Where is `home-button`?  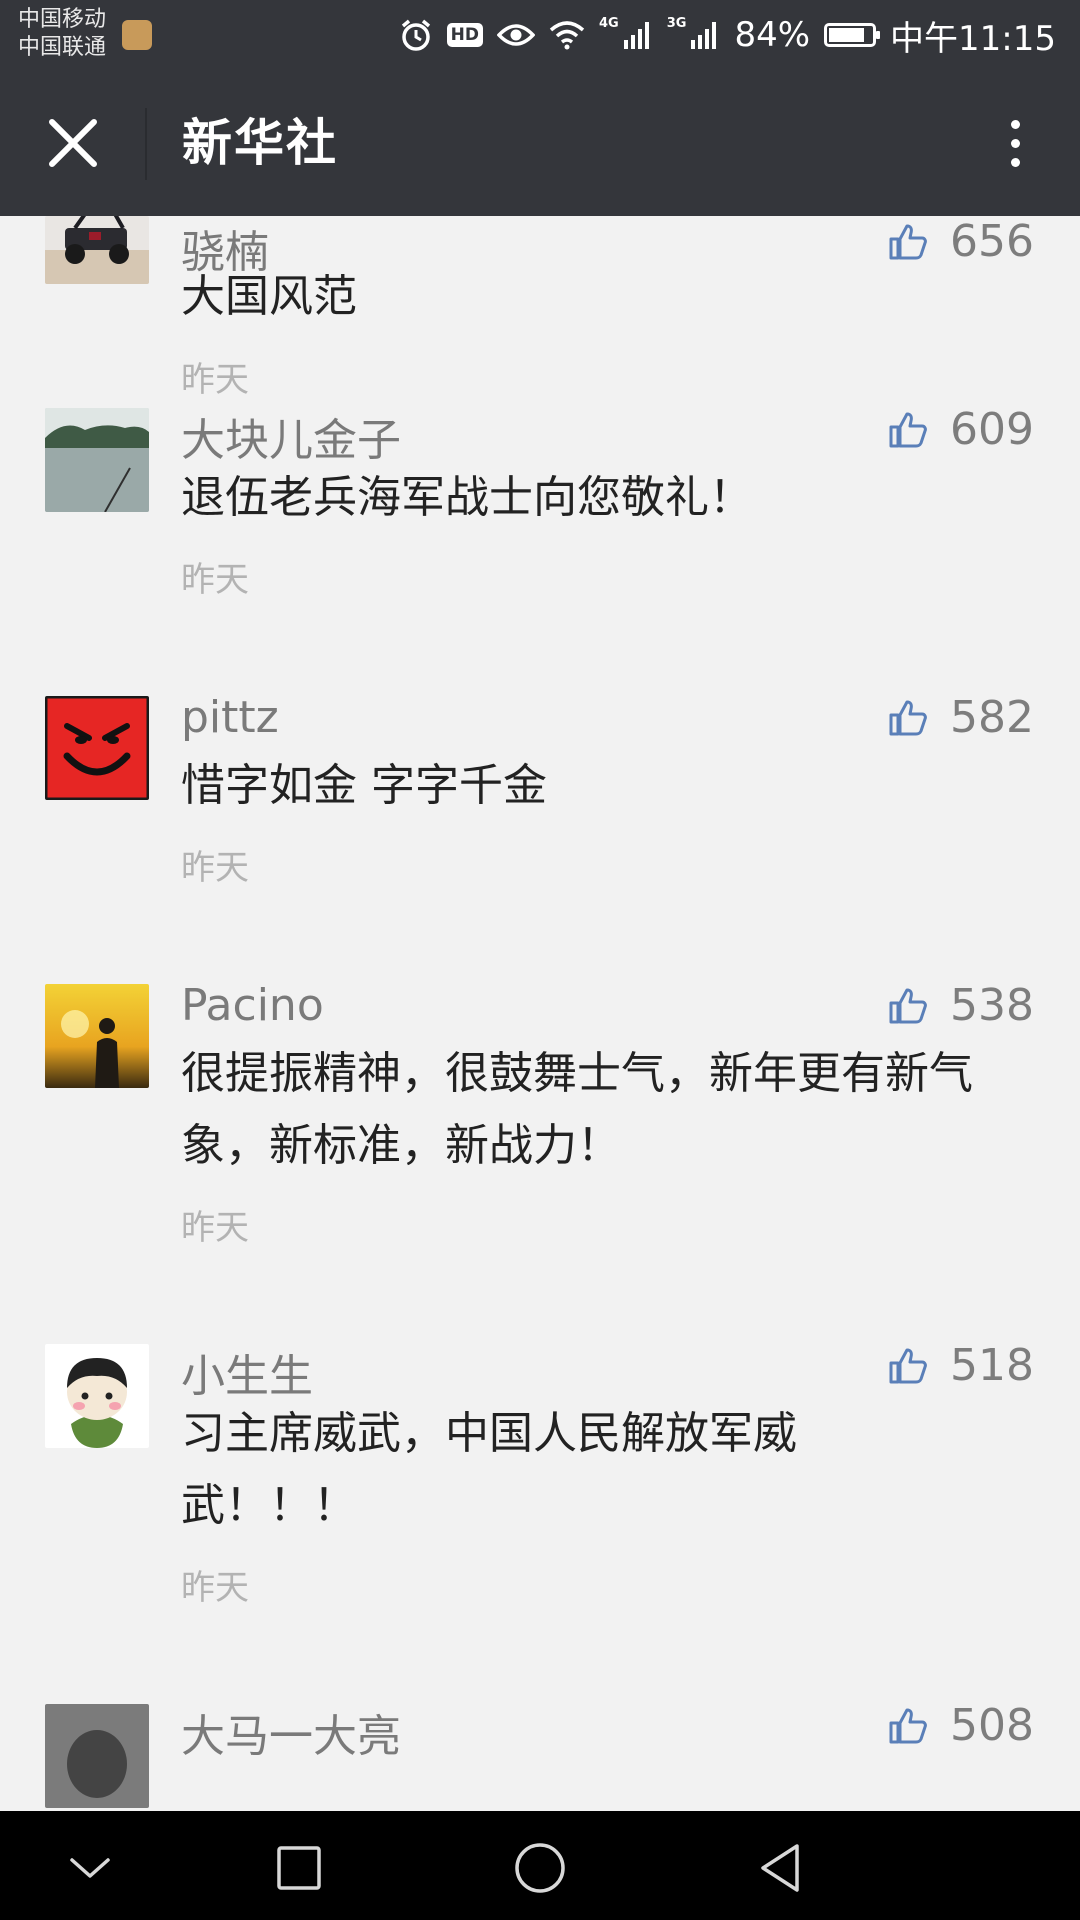 home-button is located at coordinates (540, 1868).